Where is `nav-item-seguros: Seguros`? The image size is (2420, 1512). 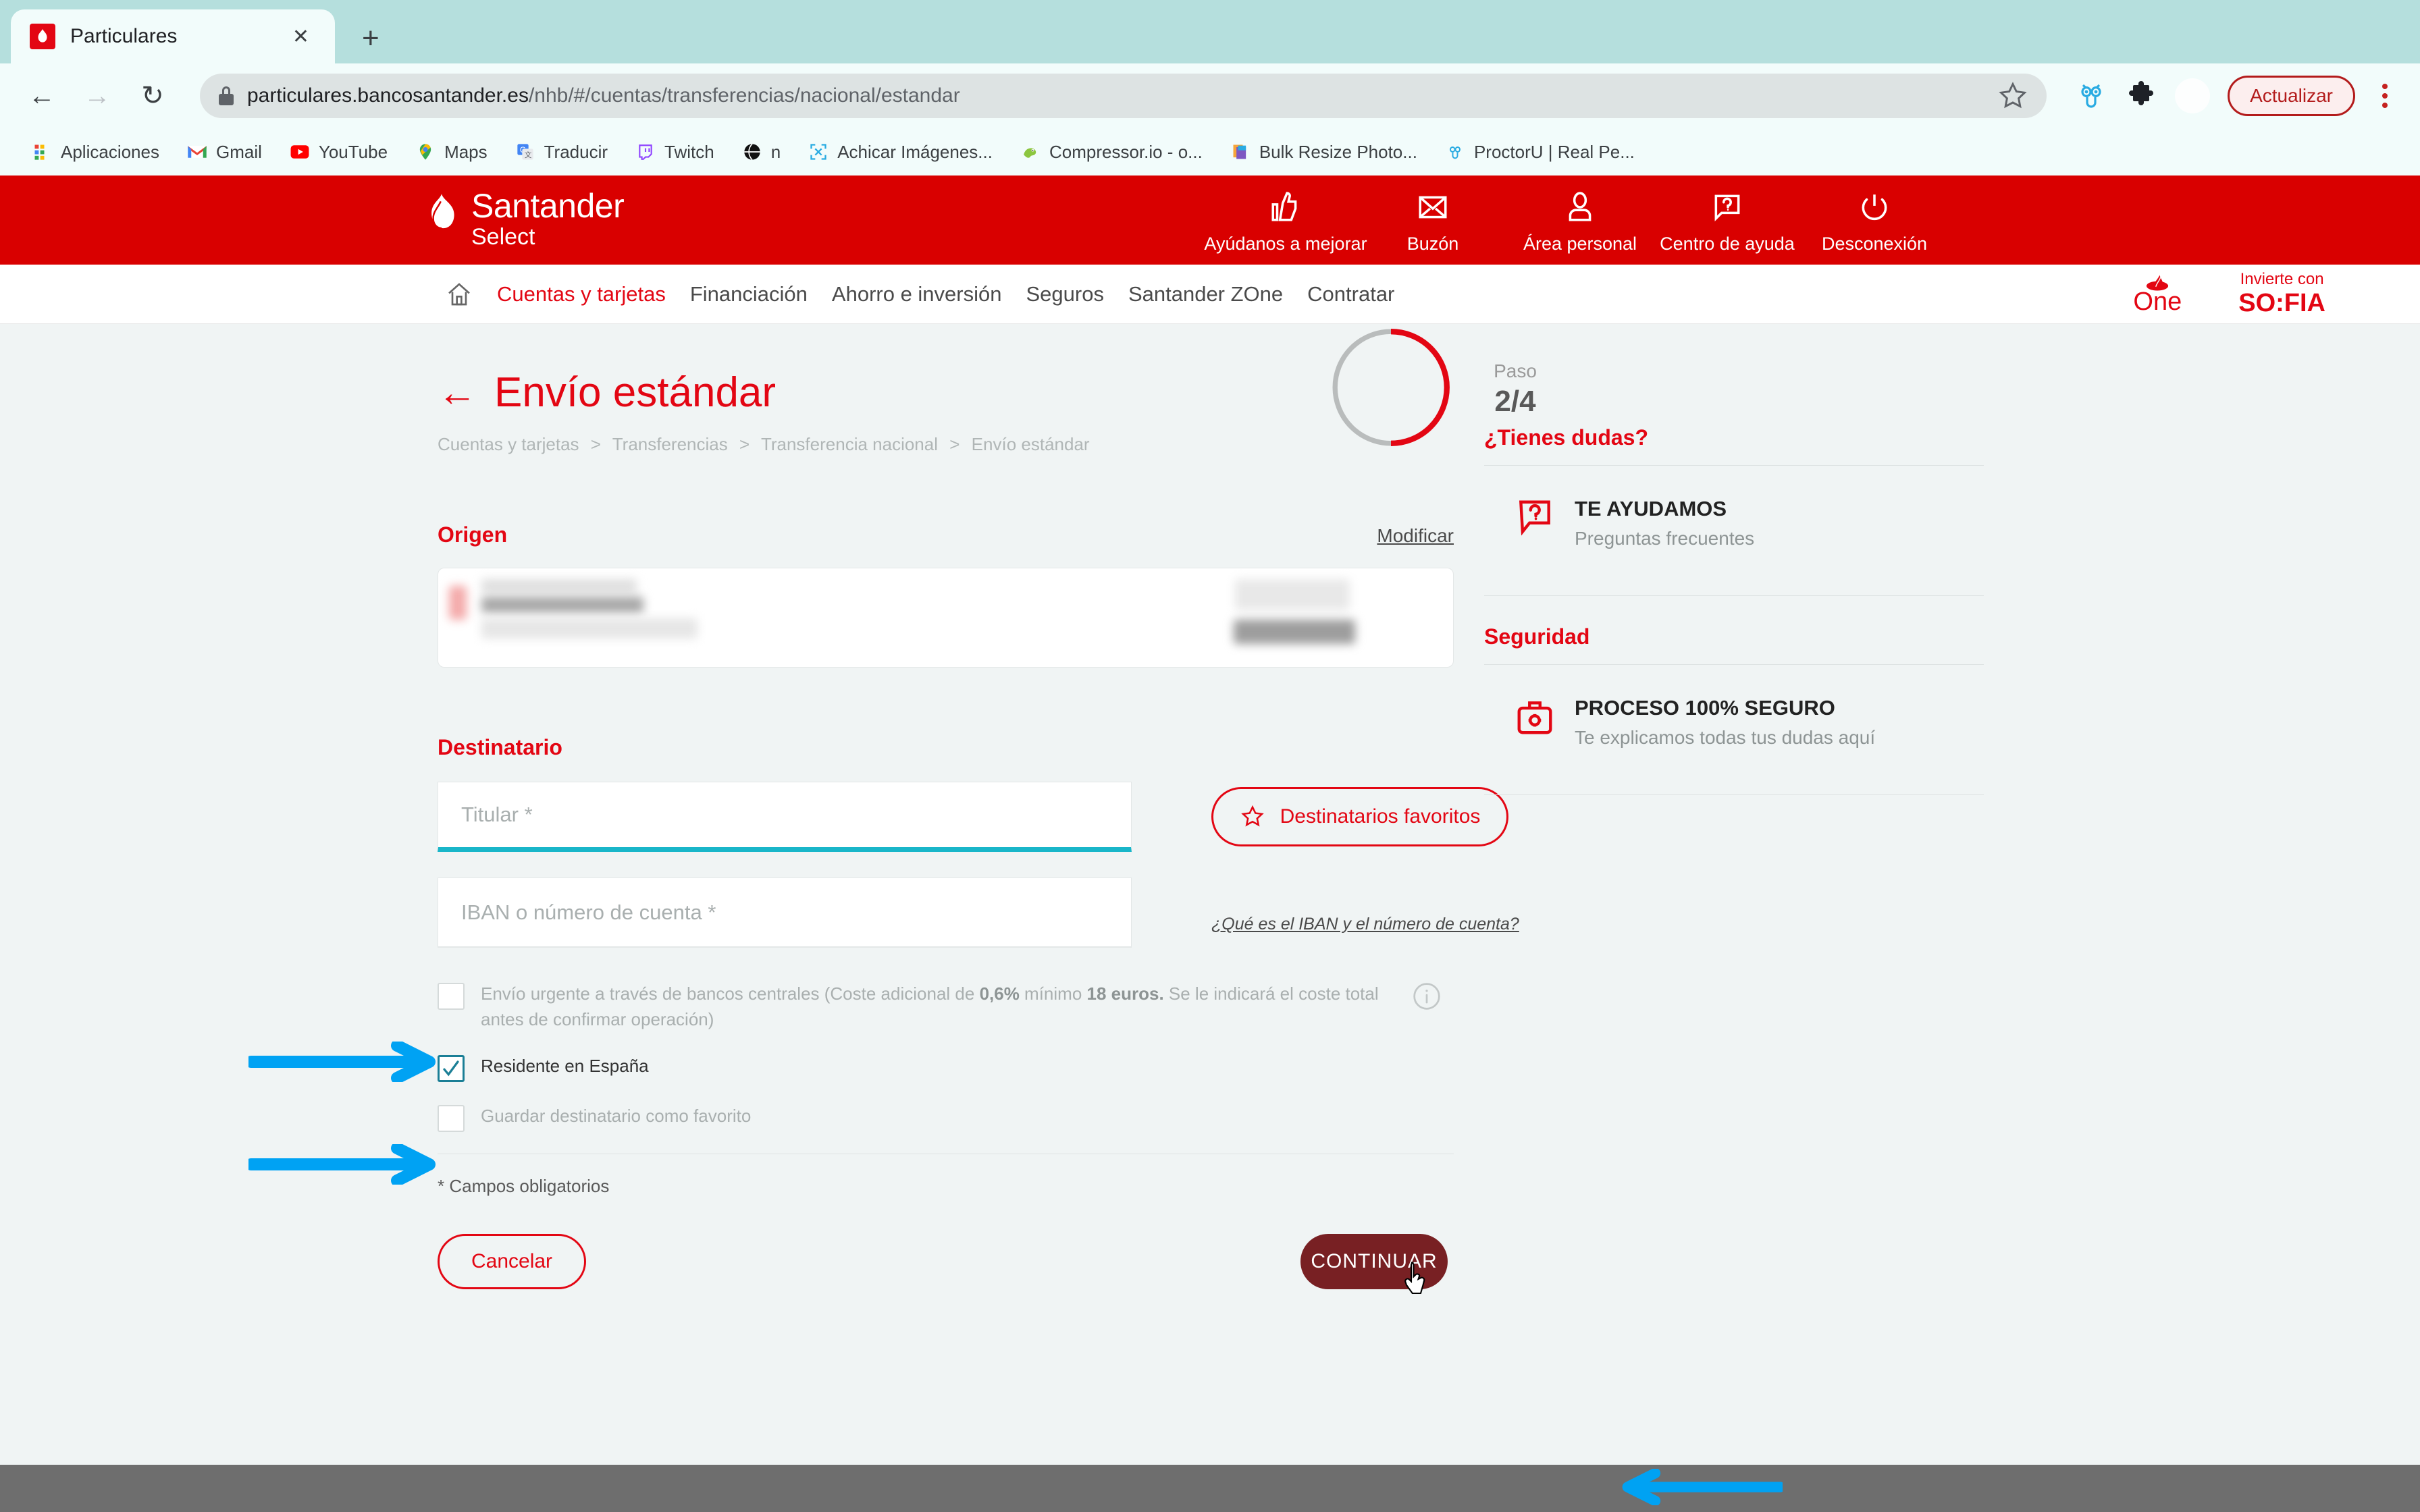 nav-item-seguros: Seguros is located at coordinates (1064, 294).